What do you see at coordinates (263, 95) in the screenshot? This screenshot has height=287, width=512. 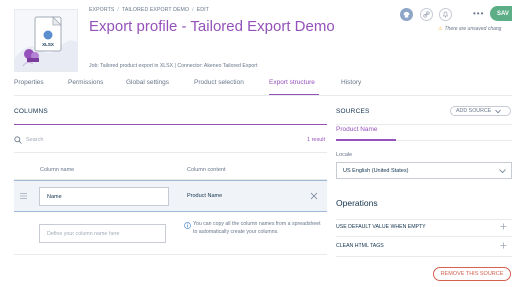 I see `tabs-divider` at bounding box center [263, 95].